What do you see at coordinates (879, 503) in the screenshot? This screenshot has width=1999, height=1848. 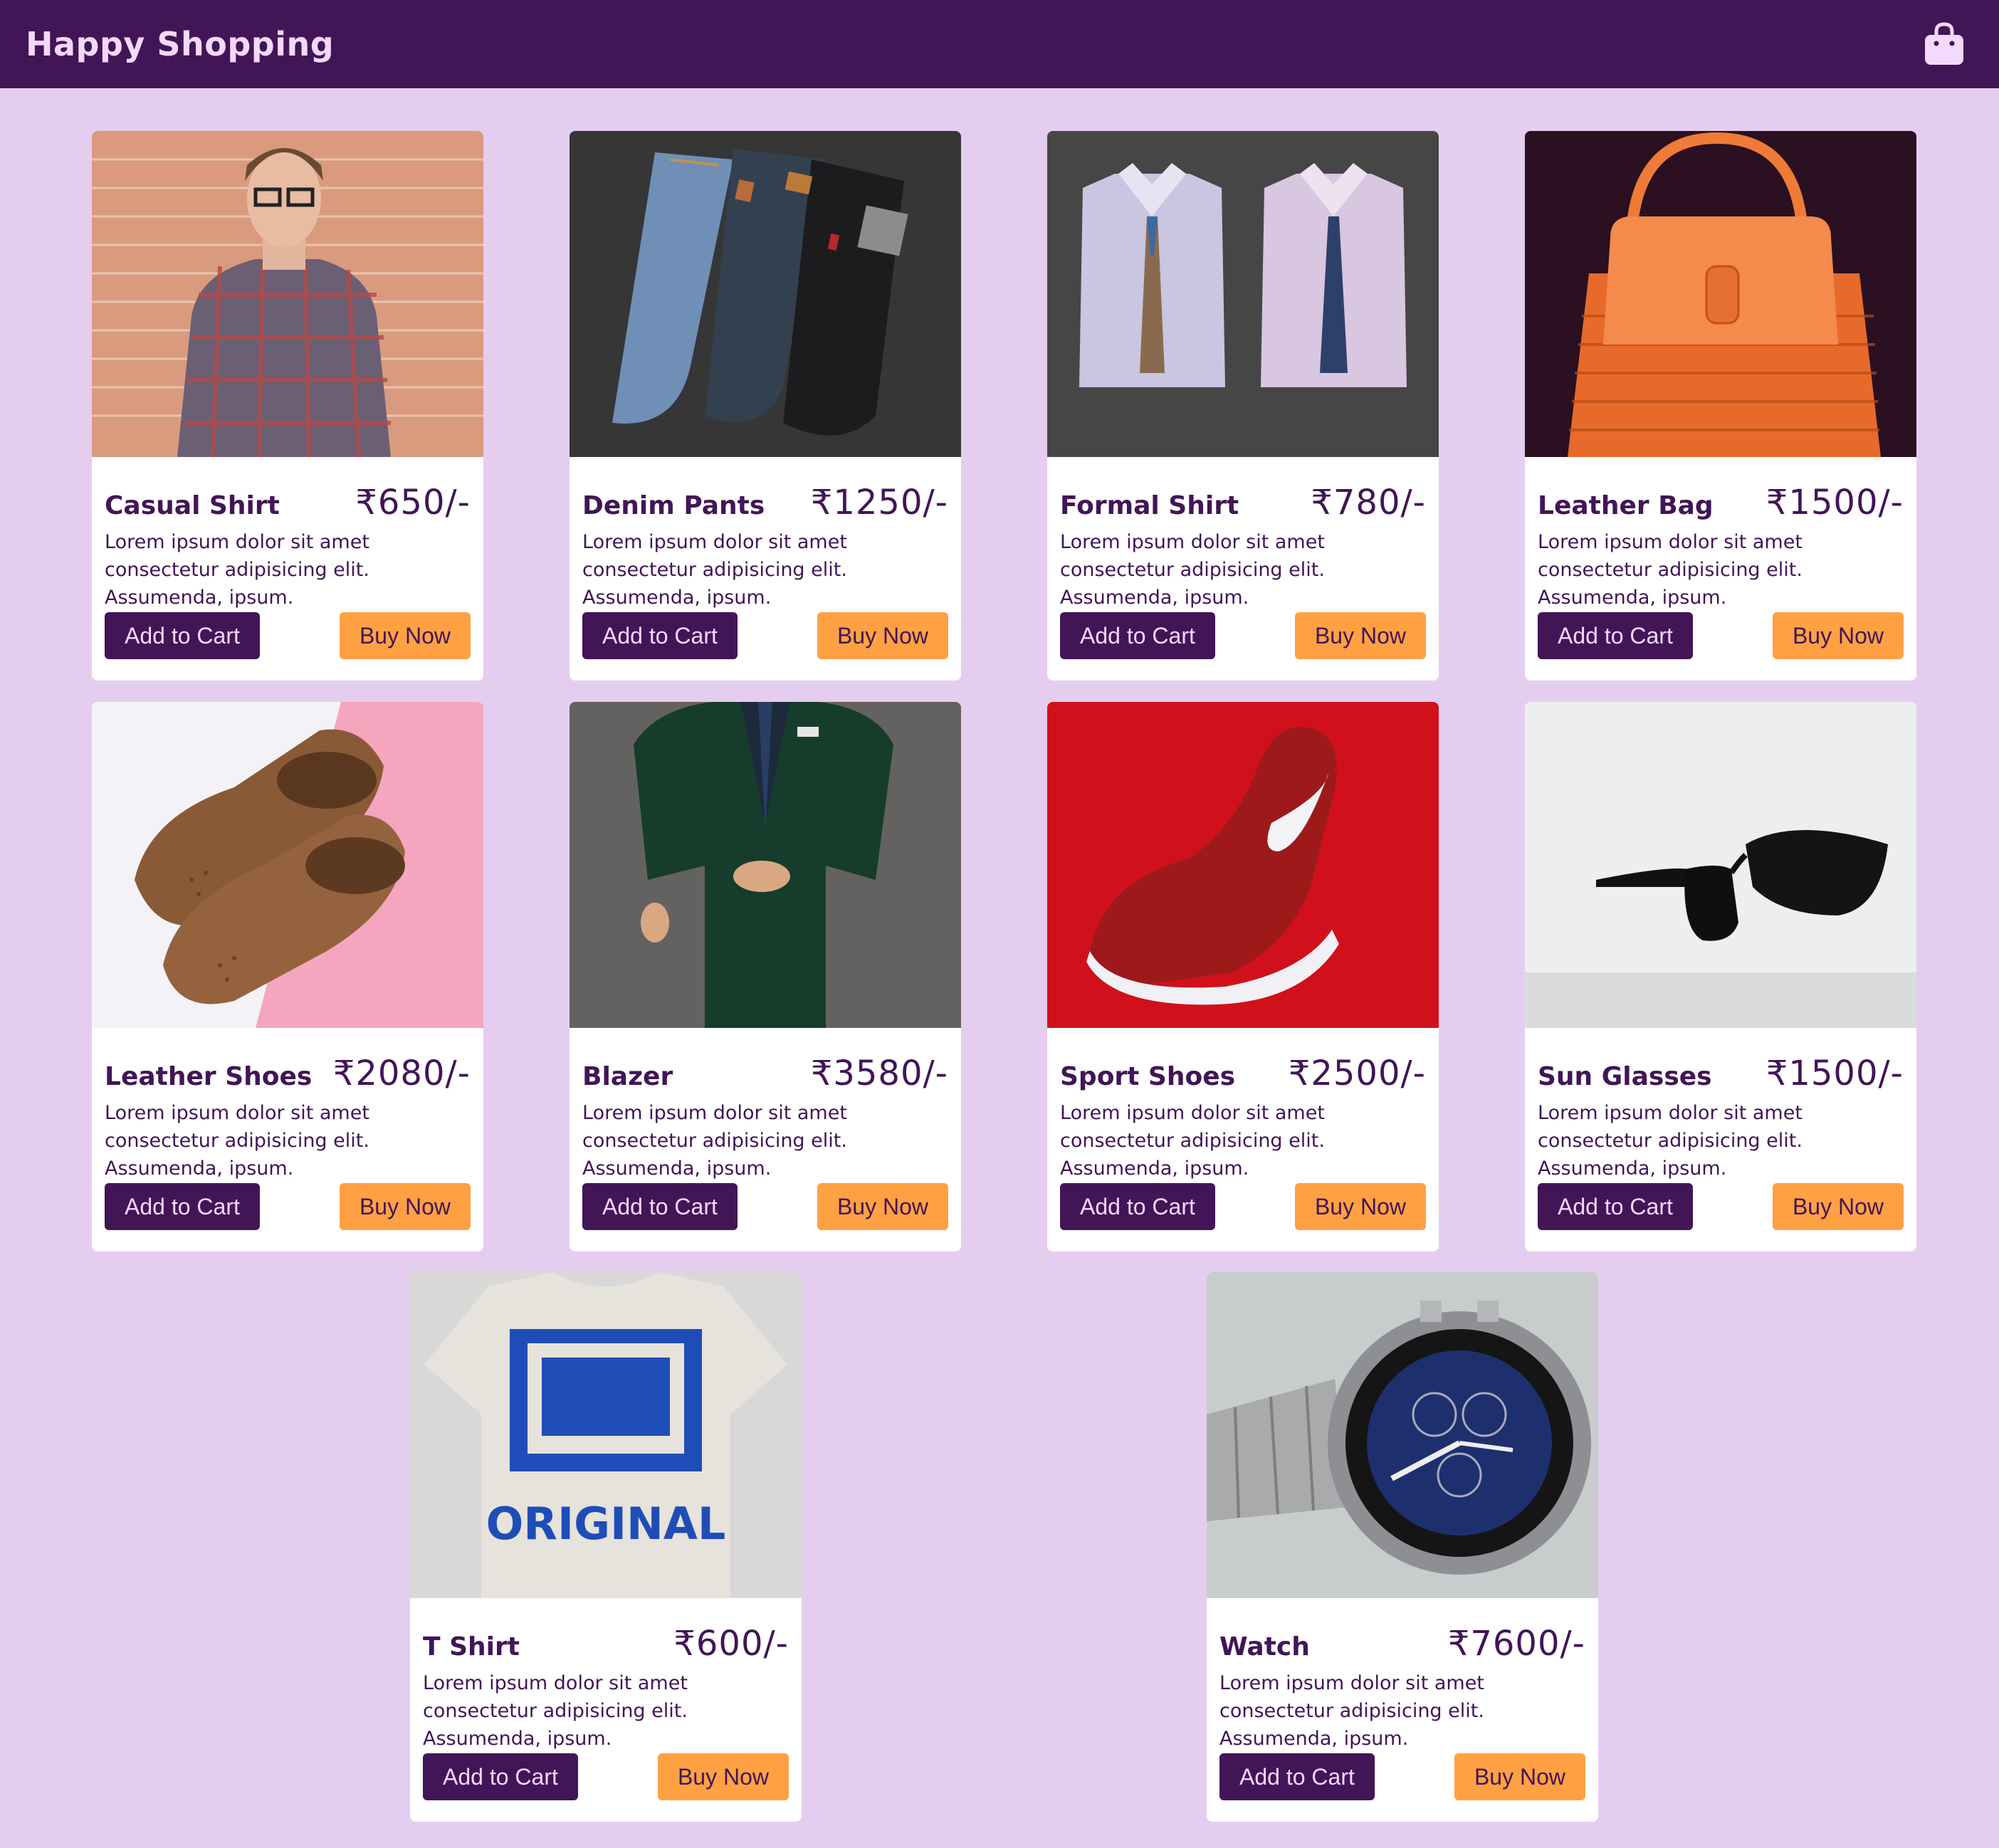 I see `product-price: ₹1250/-` at bounding box center [879, 503].